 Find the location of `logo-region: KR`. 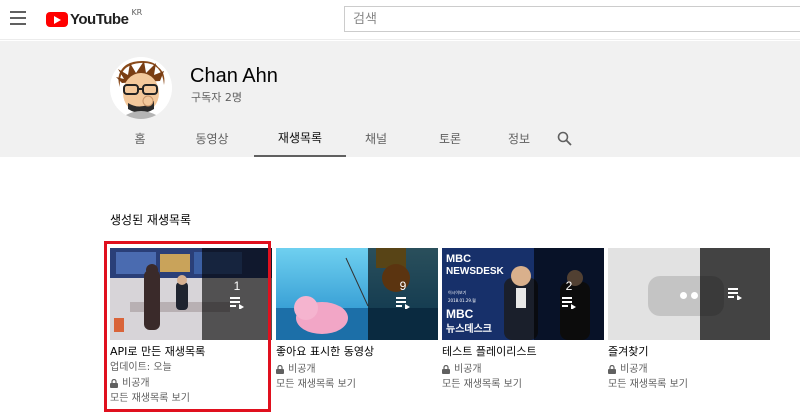

logo-region: KR is located at coordinates (137, 12).